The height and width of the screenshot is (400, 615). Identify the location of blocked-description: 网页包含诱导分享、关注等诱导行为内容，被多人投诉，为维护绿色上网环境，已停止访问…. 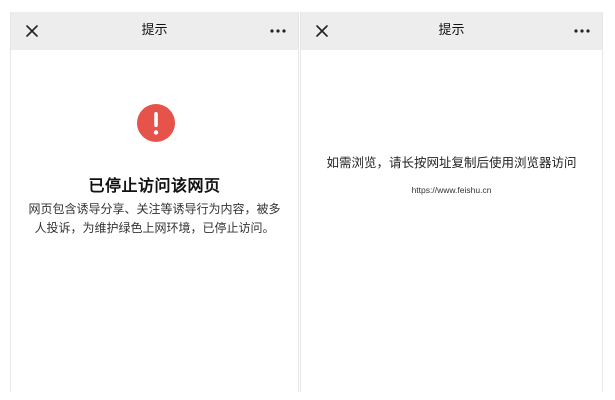
(154, 218).